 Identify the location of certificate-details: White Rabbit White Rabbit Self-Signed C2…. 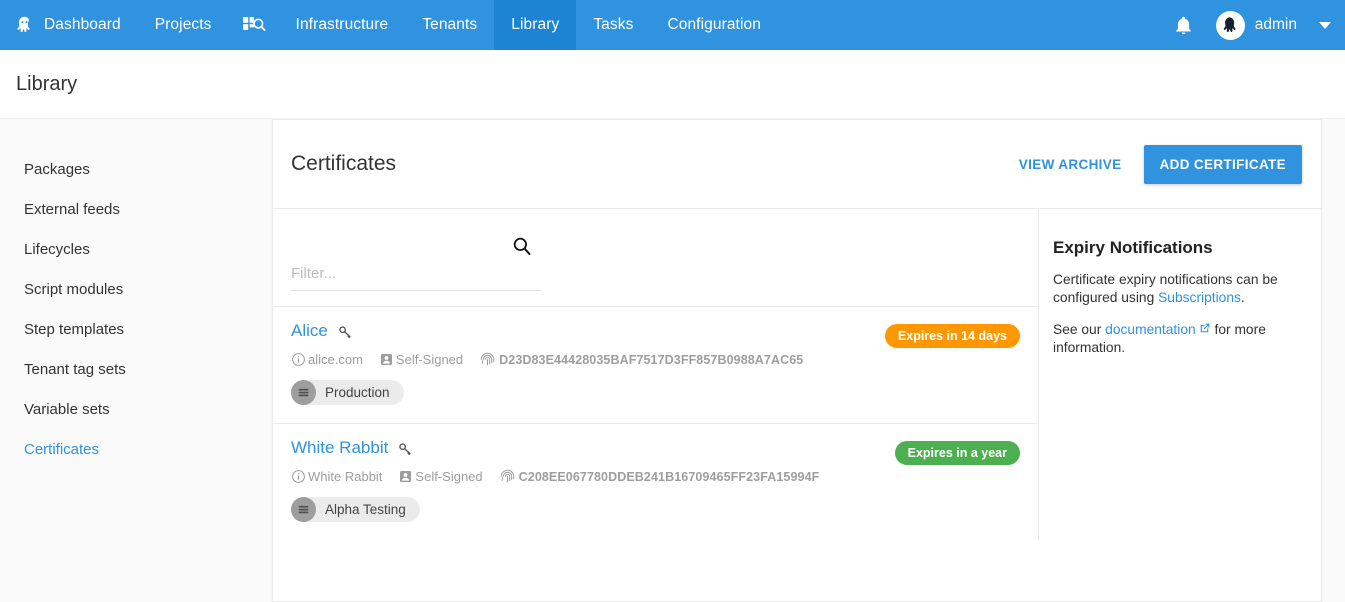
(593, 479).